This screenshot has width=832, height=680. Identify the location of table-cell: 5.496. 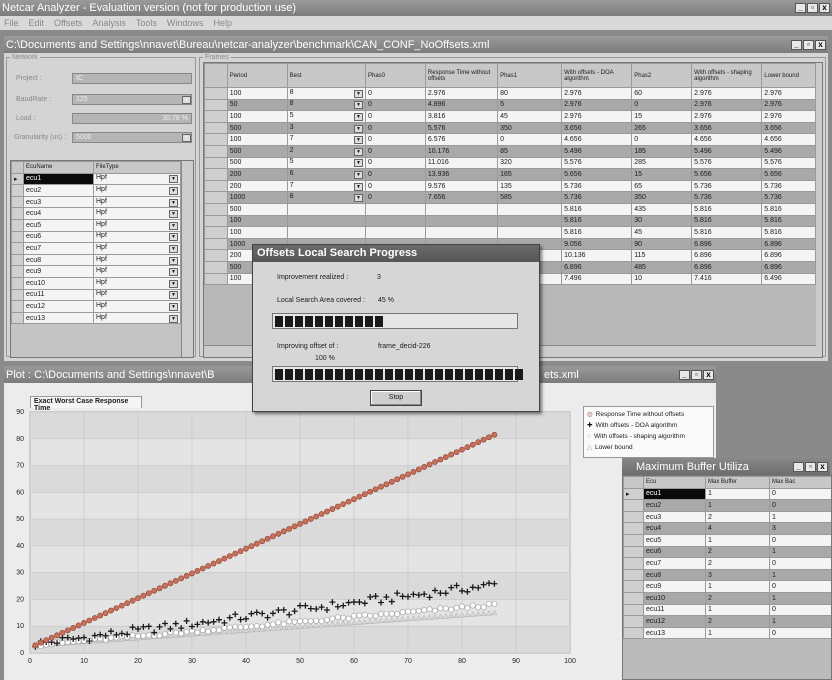
(727, 151).